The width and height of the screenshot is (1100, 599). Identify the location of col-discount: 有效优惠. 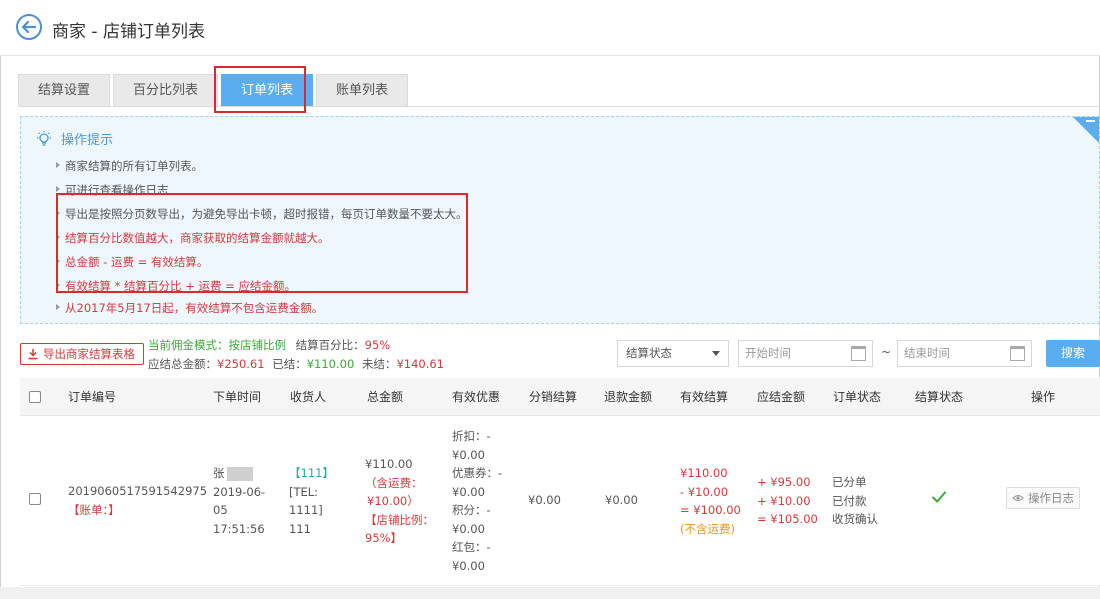
(476, 397).